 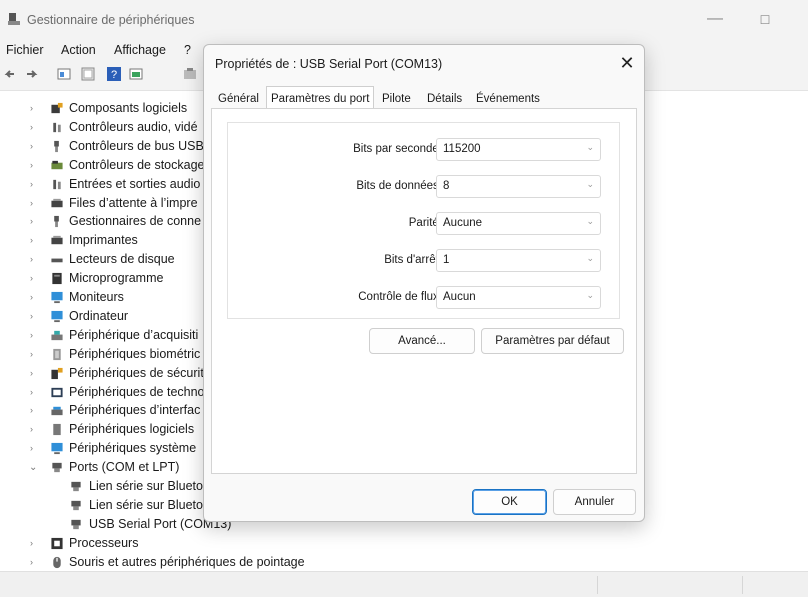 I want to click on properties-icon, so click(x=88, y=74).